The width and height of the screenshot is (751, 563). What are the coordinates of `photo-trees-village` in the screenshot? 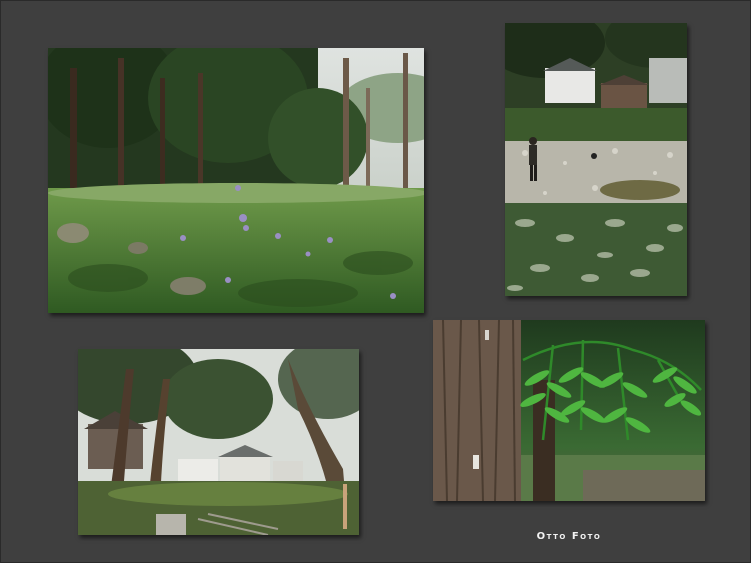 It's located at (218, 442).